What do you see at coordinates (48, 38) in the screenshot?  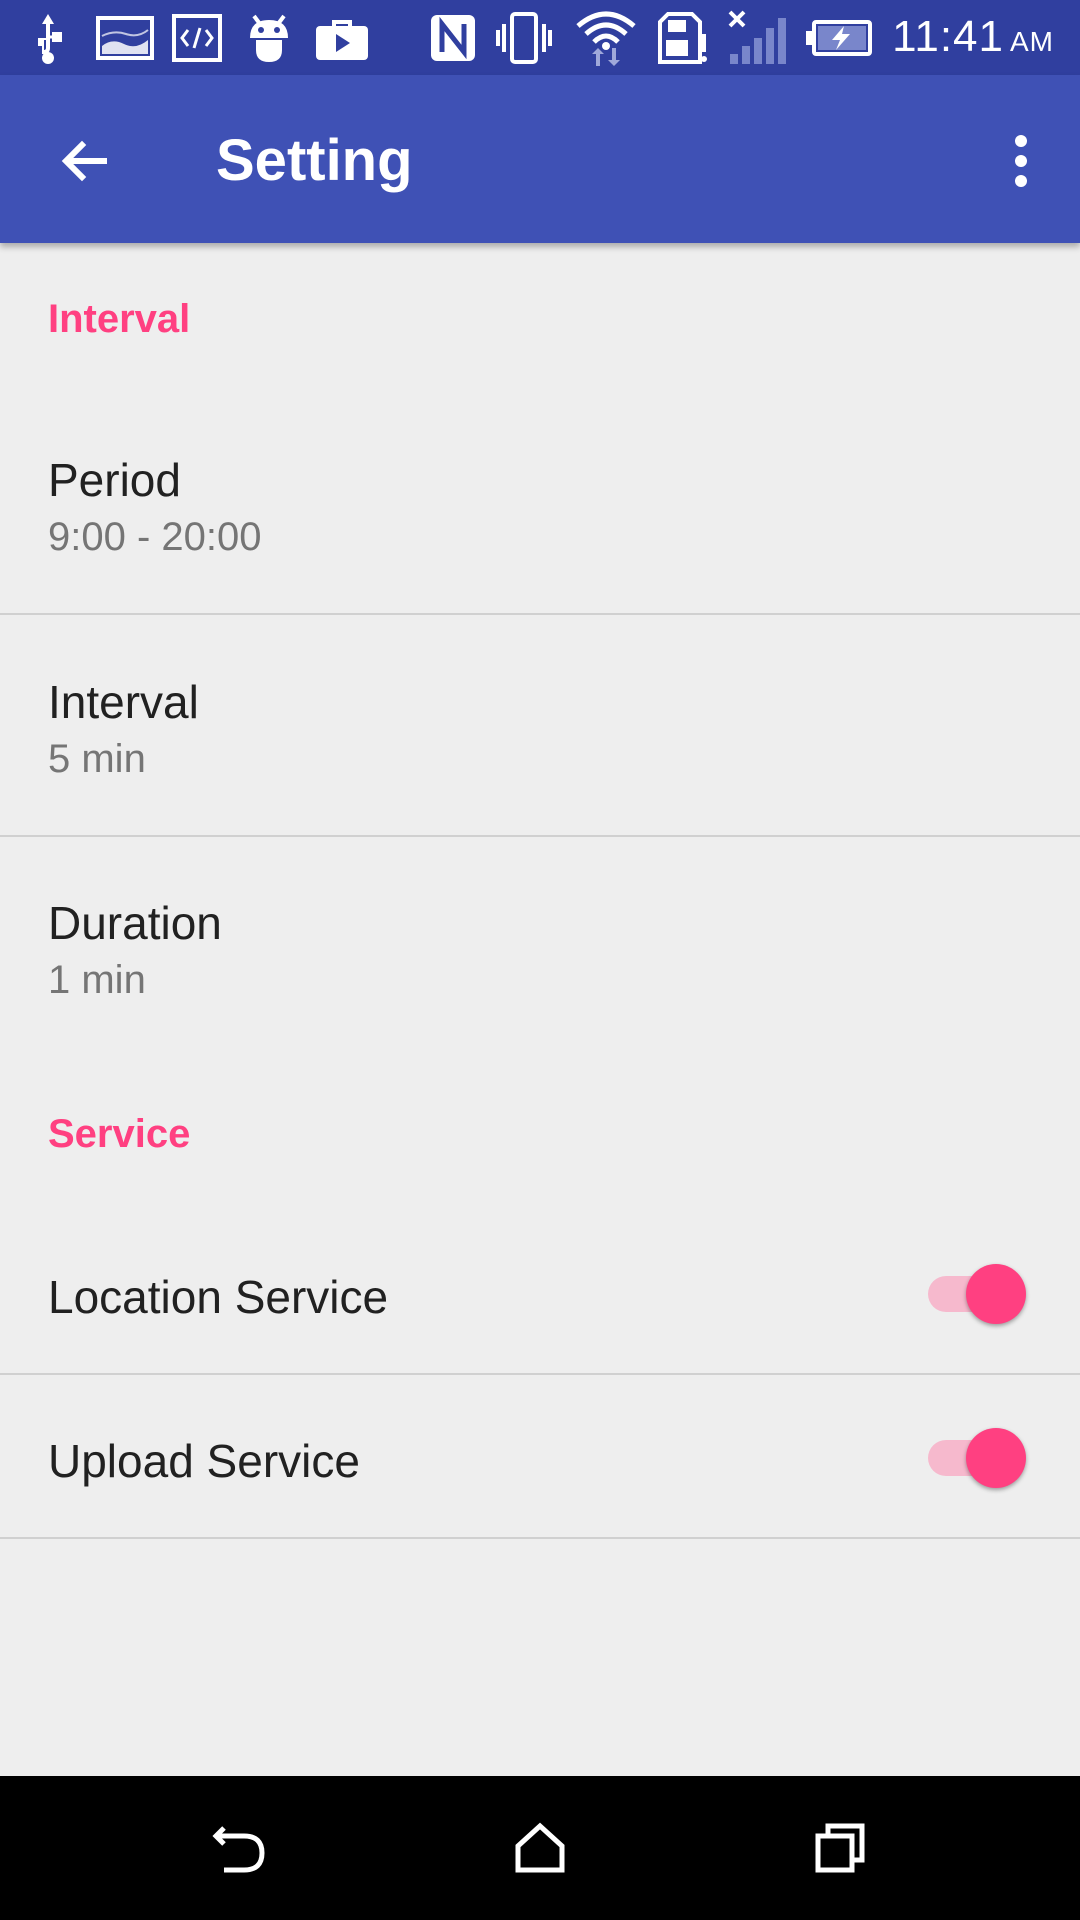 I see `usb-icon` at bounding box center [48, 38].